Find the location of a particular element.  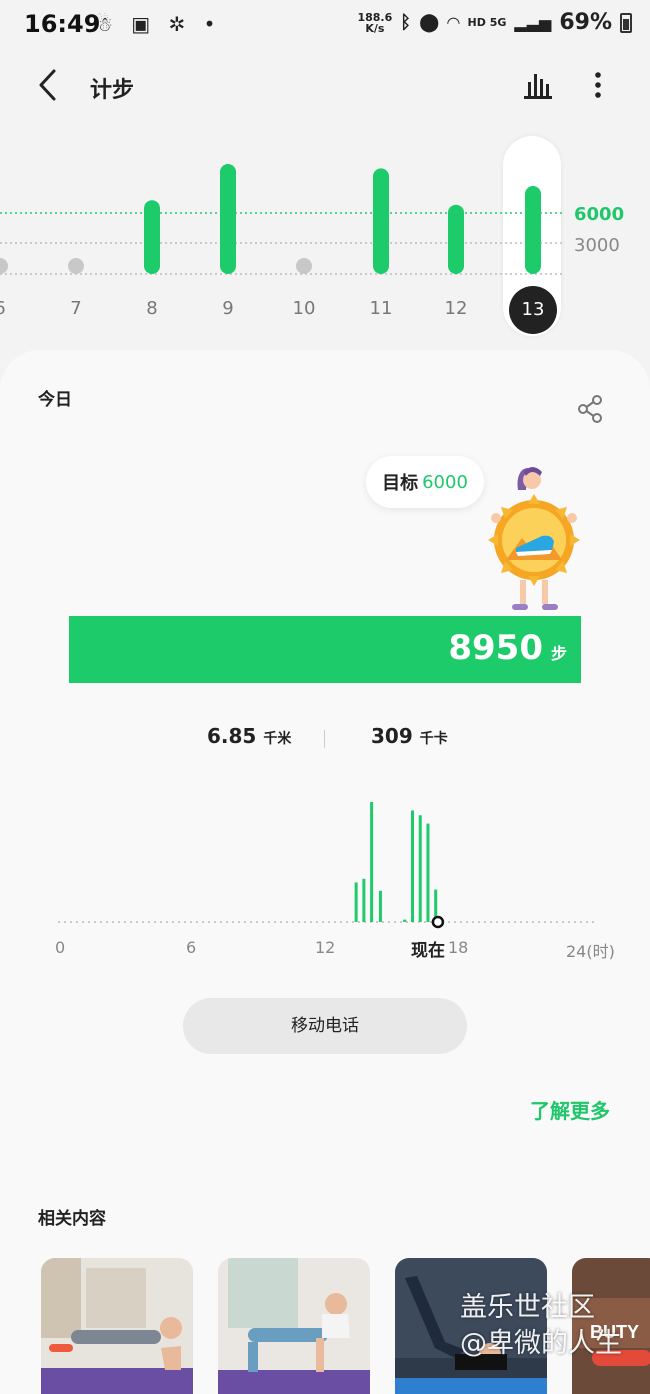

share-icon is located at coordinates (590, 409).